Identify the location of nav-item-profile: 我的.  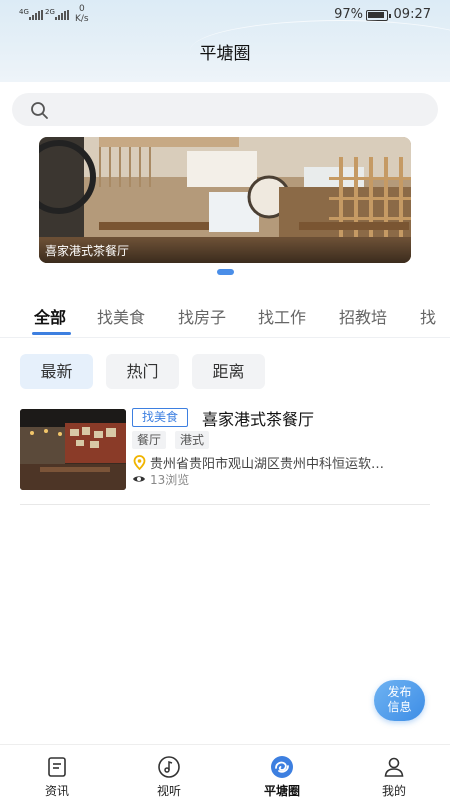
(394, 772).